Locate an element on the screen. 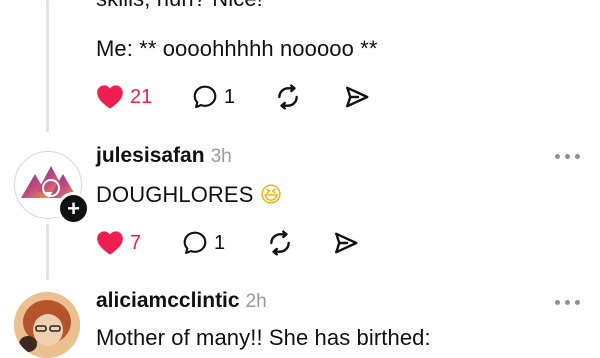  follow-button: + is located at coordinates (73, 208).